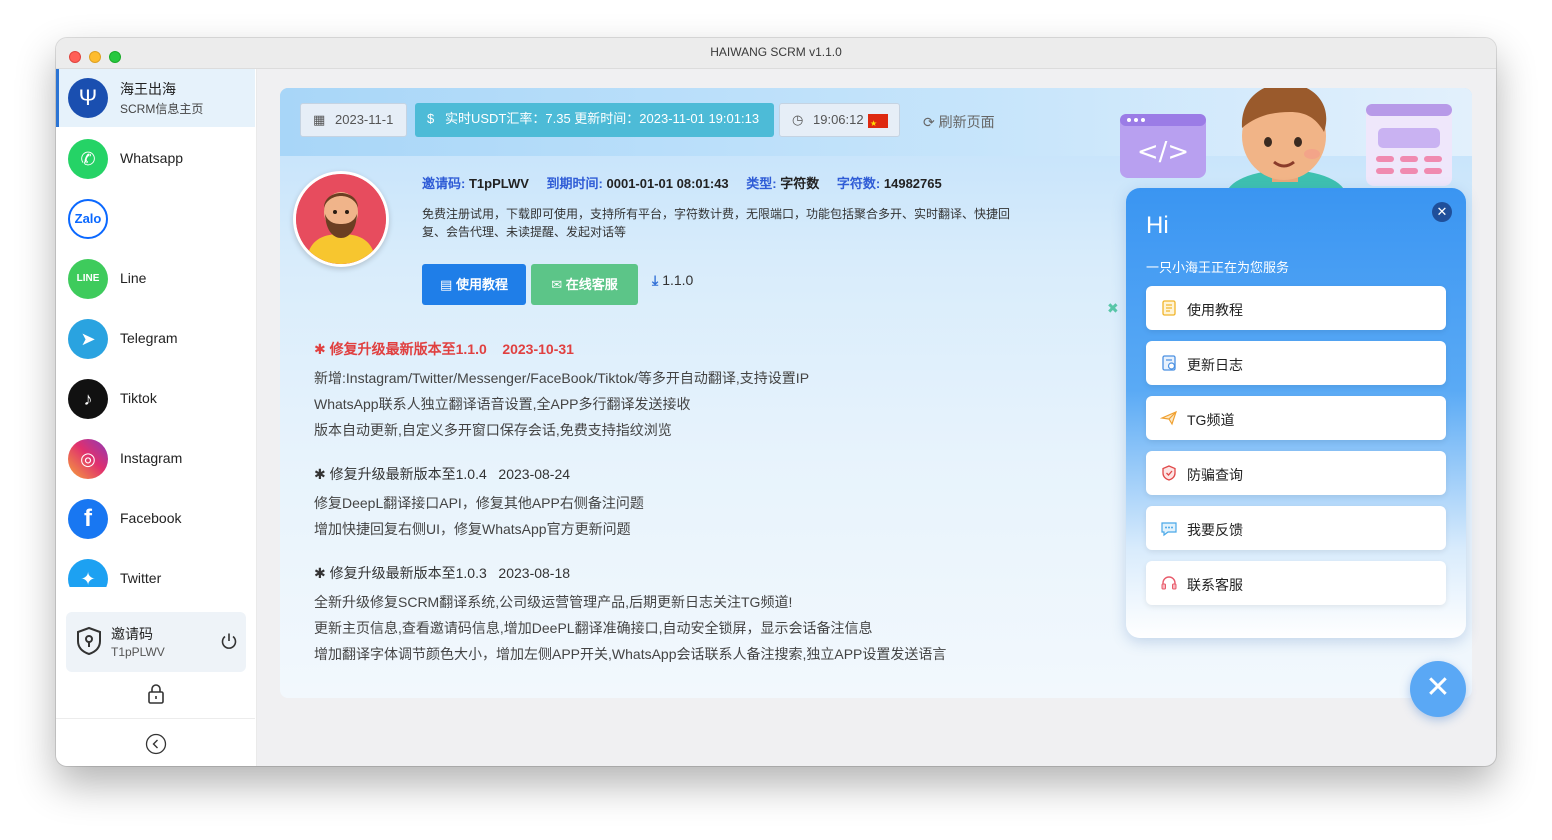  I want to click on expire-value: 0001-01-01 08:01:43, so click(667, 183).